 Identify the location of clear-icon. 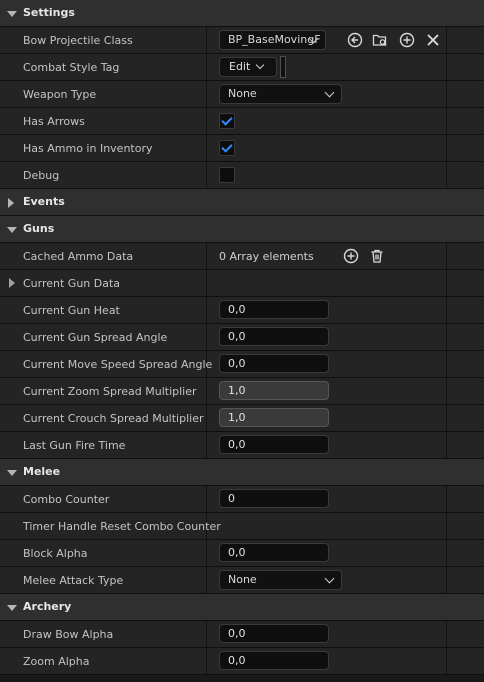
(433, 40).